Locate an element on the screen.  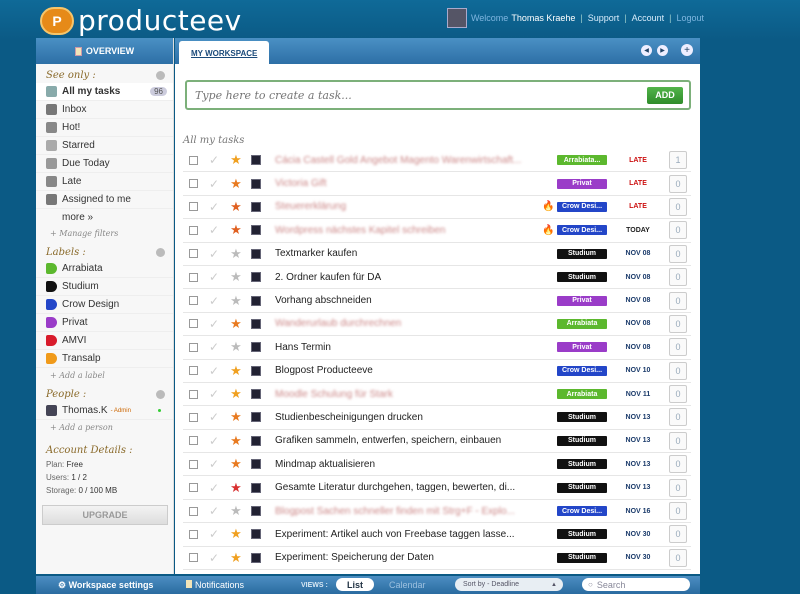
sidebar-item-late: Late is located at coordinates (104, 182).